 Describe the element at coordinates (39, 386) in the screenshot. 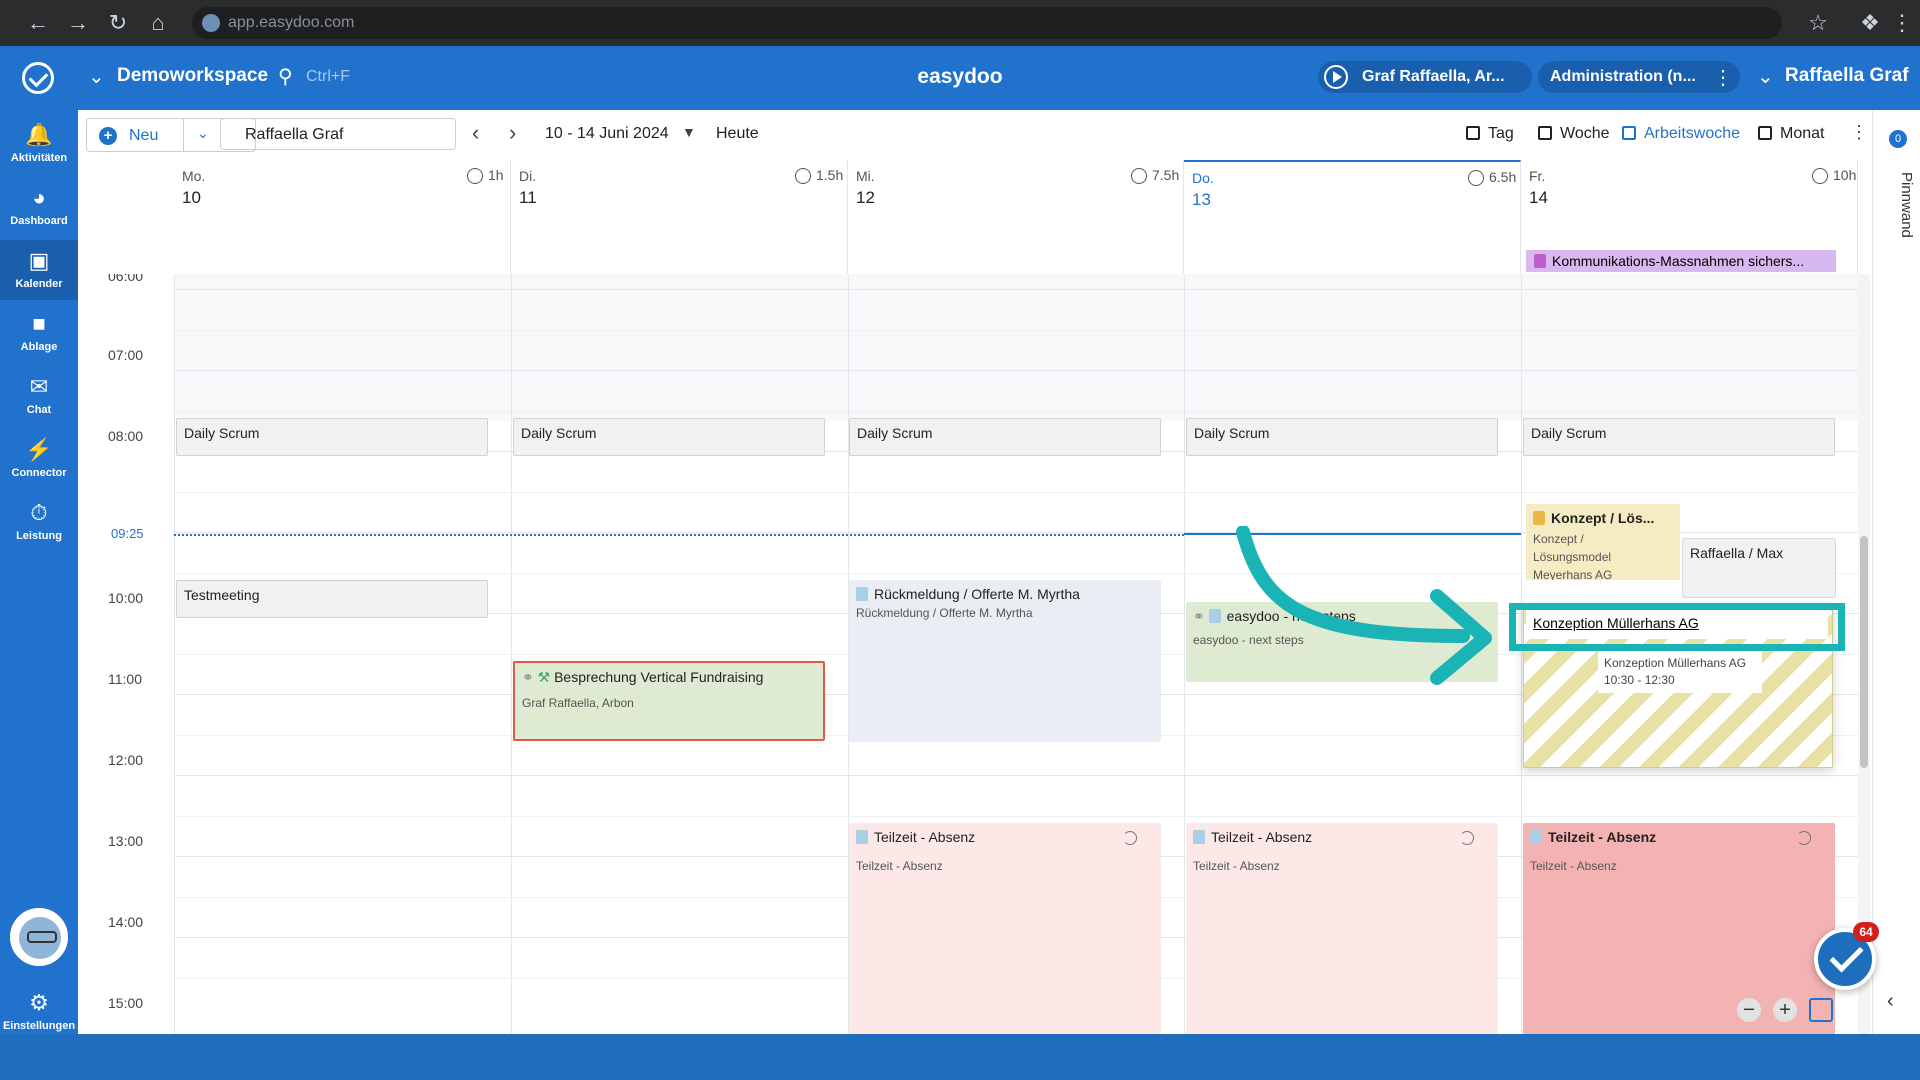

I see `chat-icon: ✉` at that location.